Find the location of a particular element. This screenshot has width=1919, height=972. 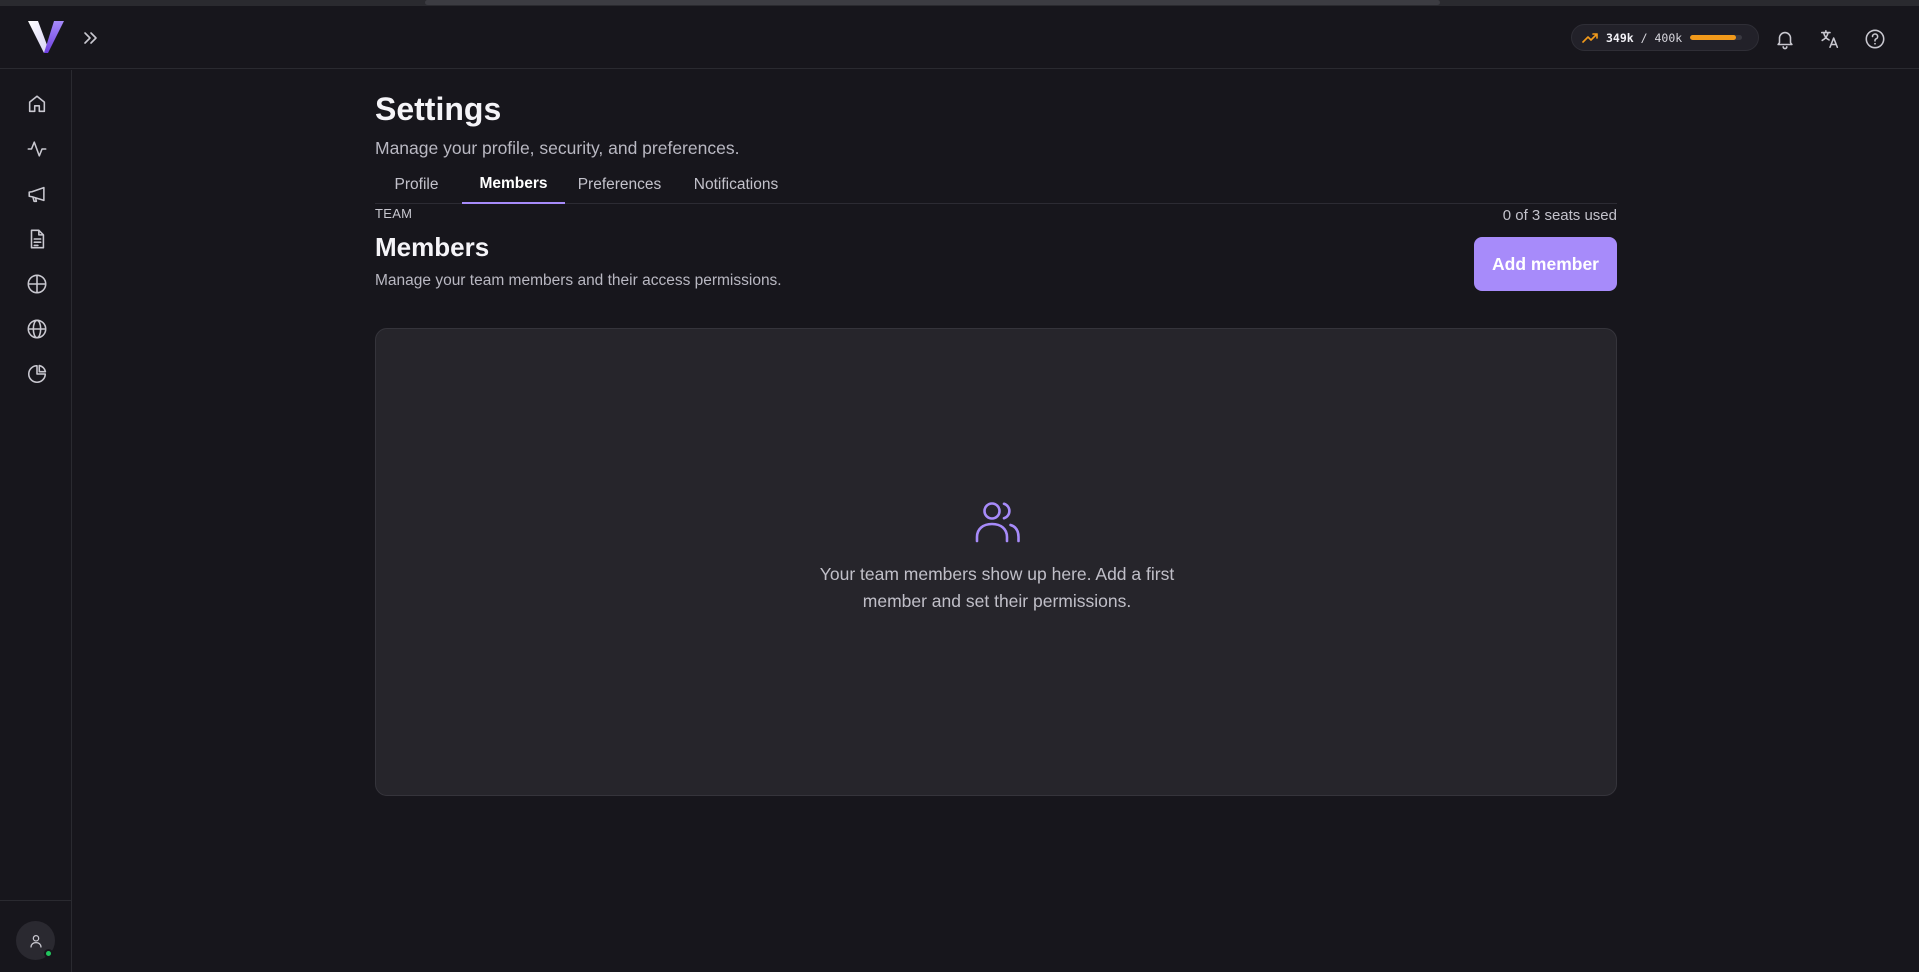

scrollbar-thumb is located at coordinates (932, 2).